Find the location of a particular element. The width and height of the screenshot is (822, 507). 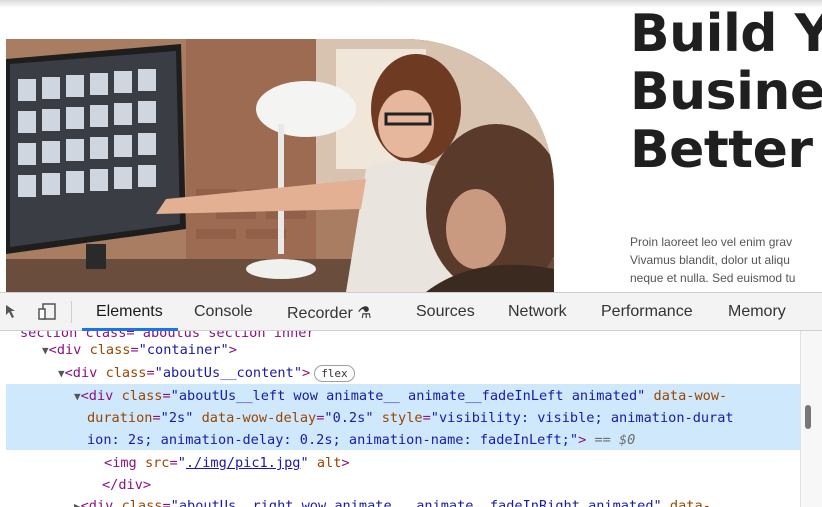

headline-line: Build Y is located at coordinates (726, 34).